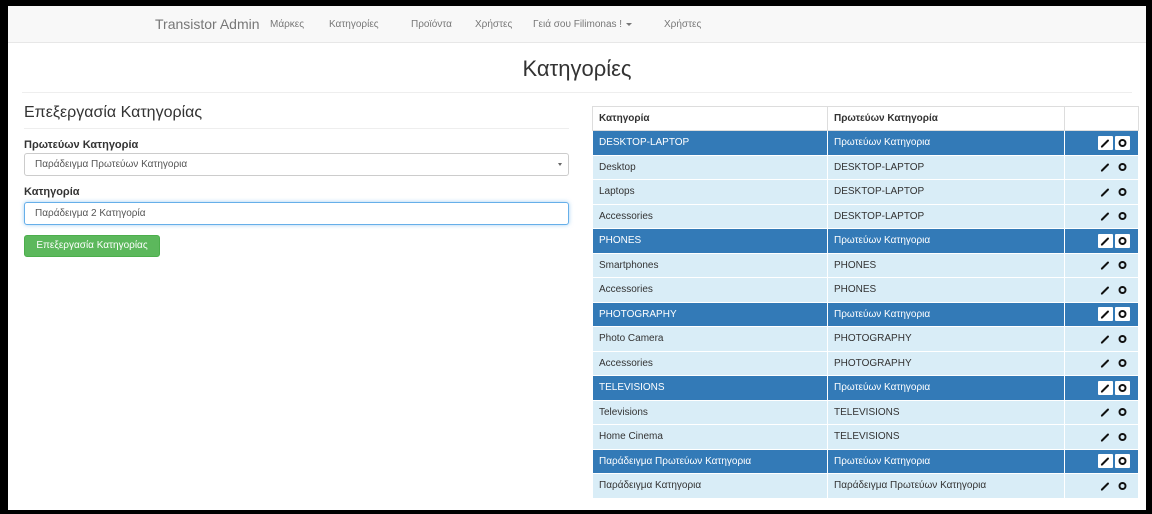  What do you see at coordinates (710, 192) in the screenshot?
I see `category-name-cell: Laptops` at bounding box center [710, 192].